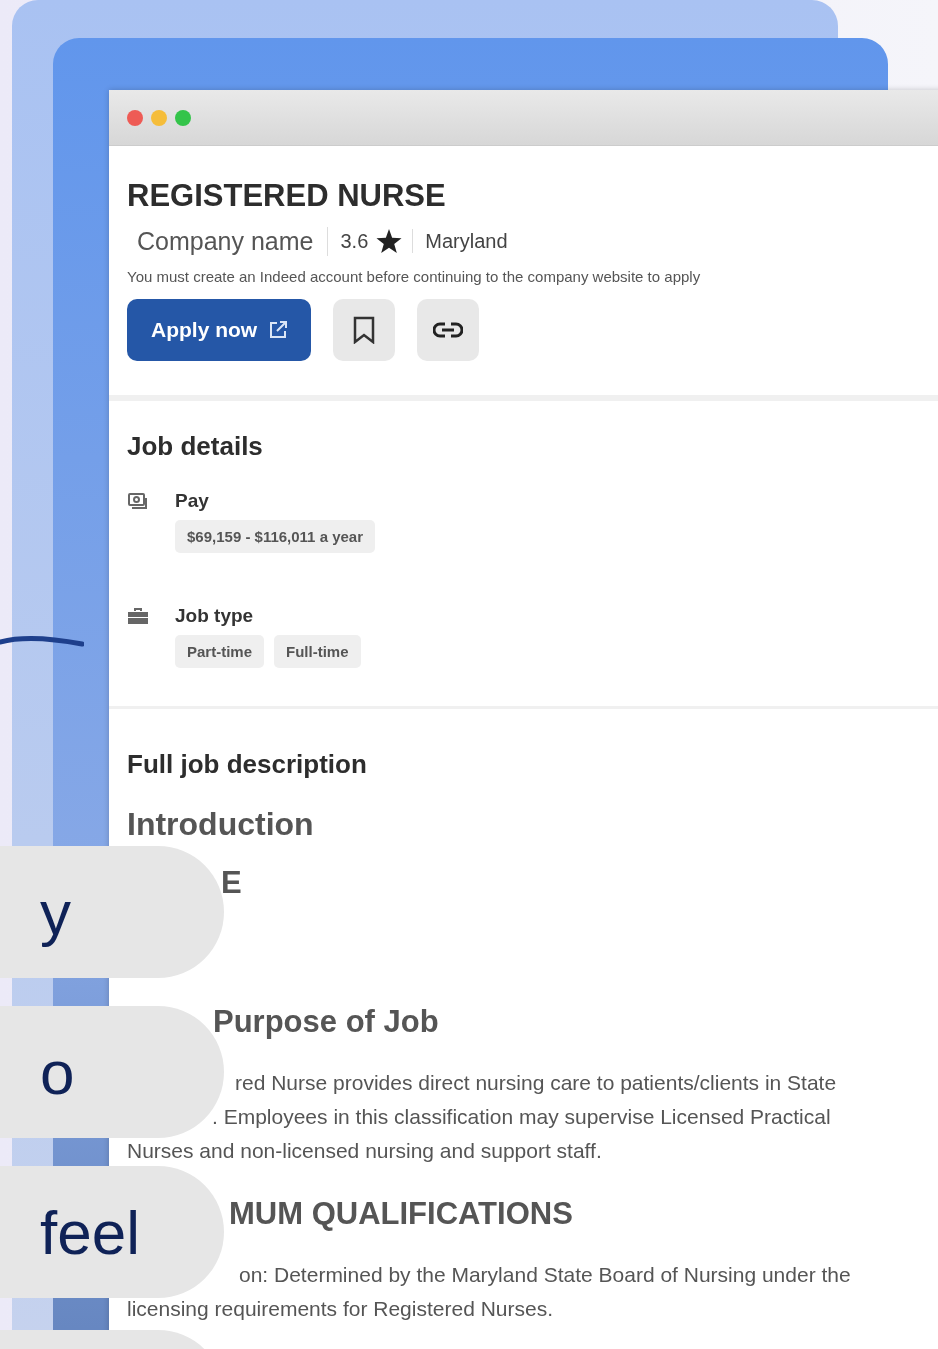 This screenshot has height=1349, width=938. What do you see at coordinates (354, 241) in the screenshot?
I see `rating-value: 3.6` at bounding box center [354, 241].